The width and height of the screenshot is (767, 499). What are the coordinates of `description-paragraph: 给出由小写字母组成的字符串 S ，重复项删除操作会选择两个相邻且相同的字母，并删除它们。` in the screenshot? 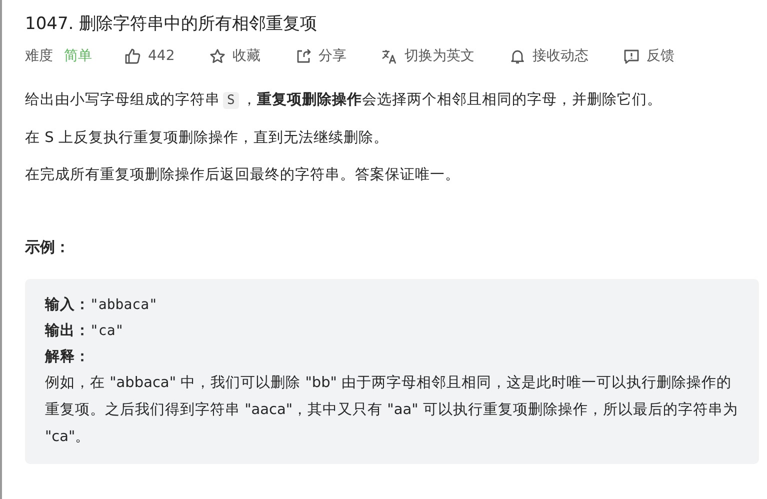 It's located at (344, 100).